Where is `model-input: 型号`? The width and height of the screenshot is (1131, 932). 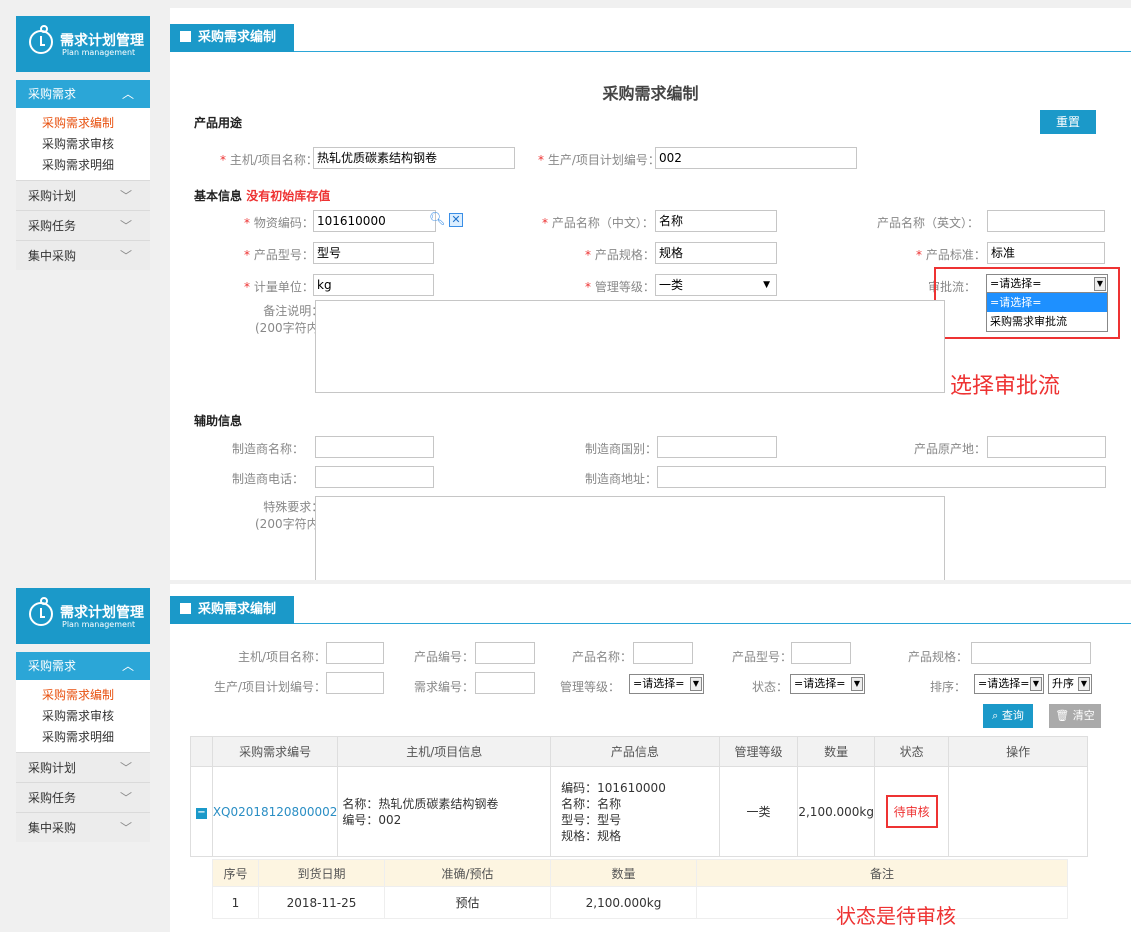
model-input: 型号 is located at coordinates (373, 253).